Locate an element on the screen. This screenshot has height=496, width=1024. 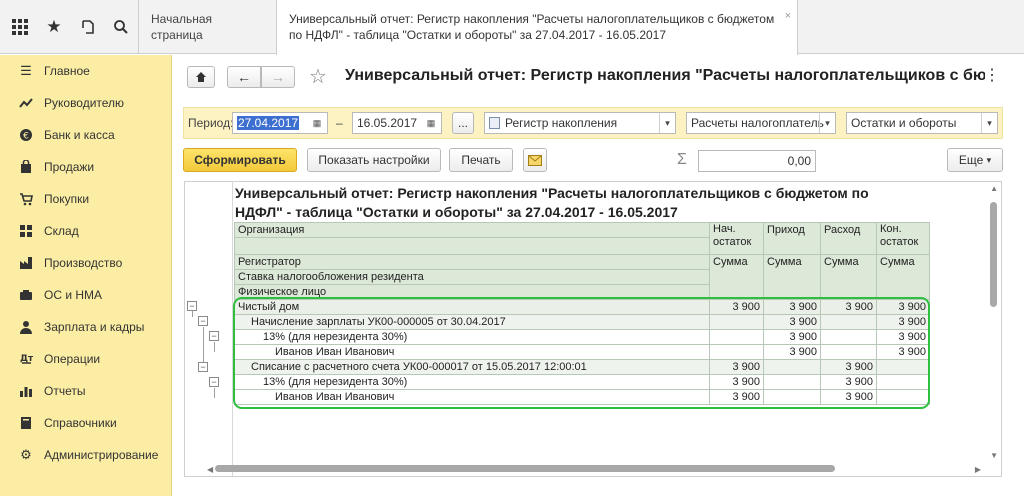
sidebar-item-admin: ⚙ Администрирование is located at coordinates (86, 455).